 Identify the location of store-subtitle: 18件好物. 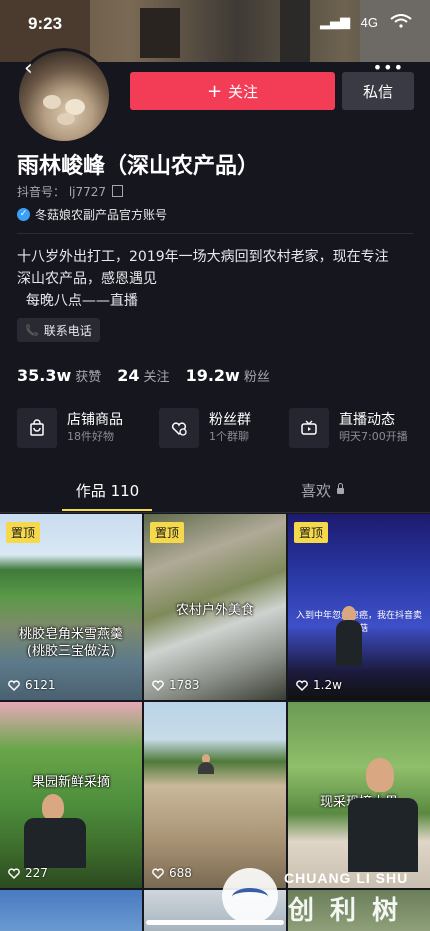
(90, 436).